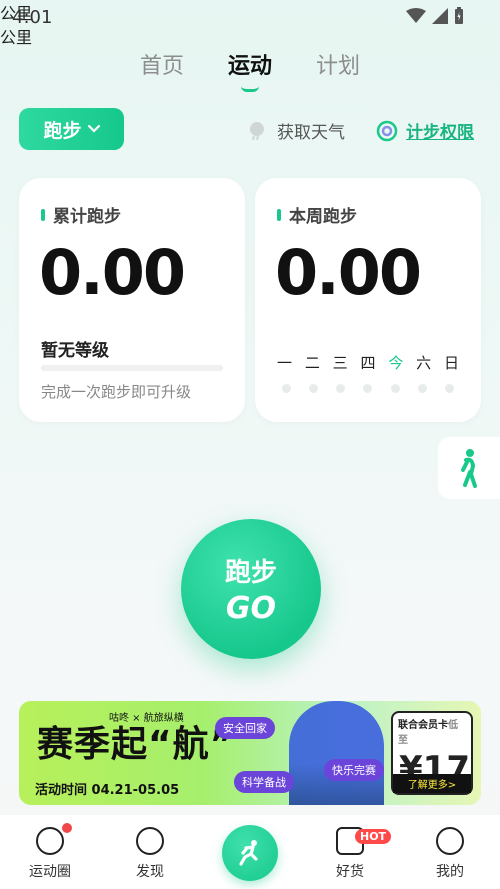 The image size is (500, 889). I want to click on nav-label: 发现, so click(150, 872).